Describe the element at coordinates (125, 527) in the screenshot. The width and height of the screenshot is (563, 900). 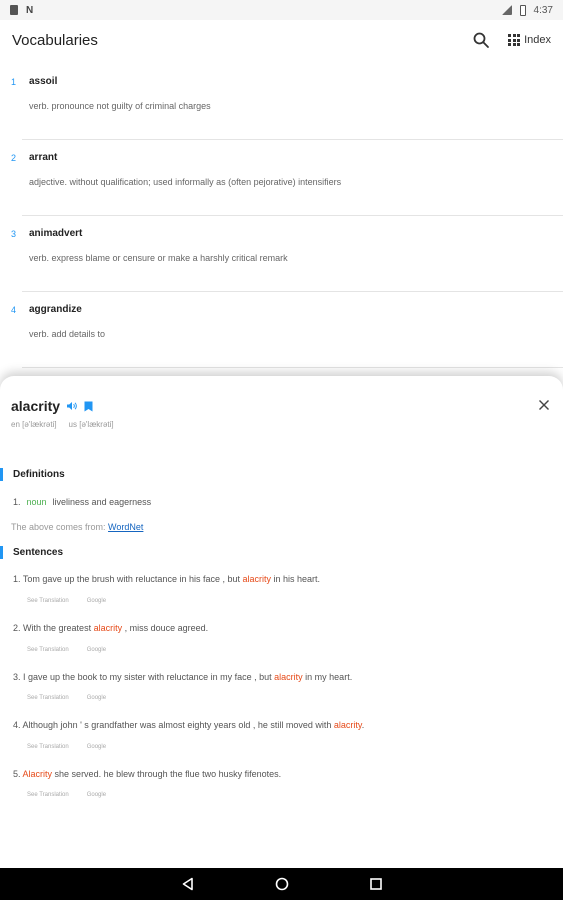
I see `source-link: WordNet` at that location.